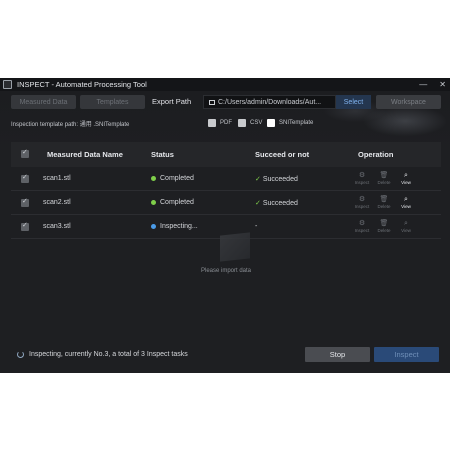  What do you see at coordinates (212, 102) in the screenshot?
I see `folder-icon` at bounding box center [212, 102].